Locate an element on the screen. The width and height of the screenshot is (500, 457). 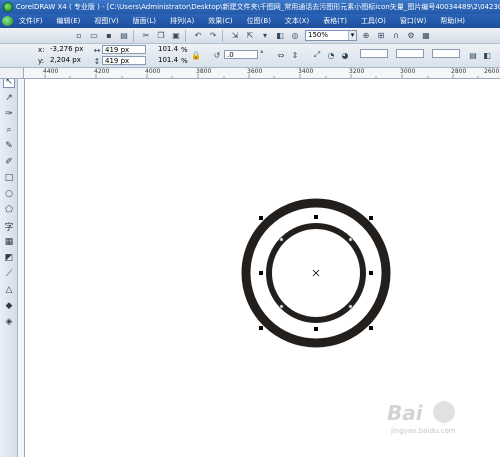
menu-file: 文件(F) is located at coordinates (31, 21).